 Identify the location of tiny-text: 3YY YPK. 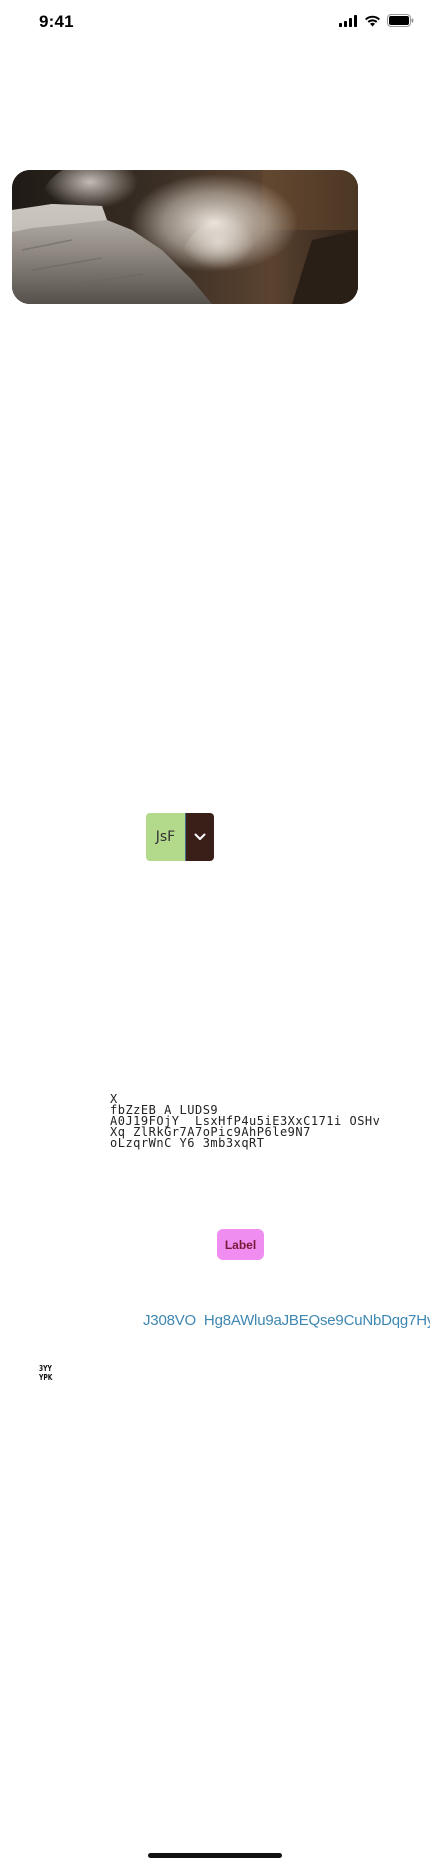
(45, 1373).